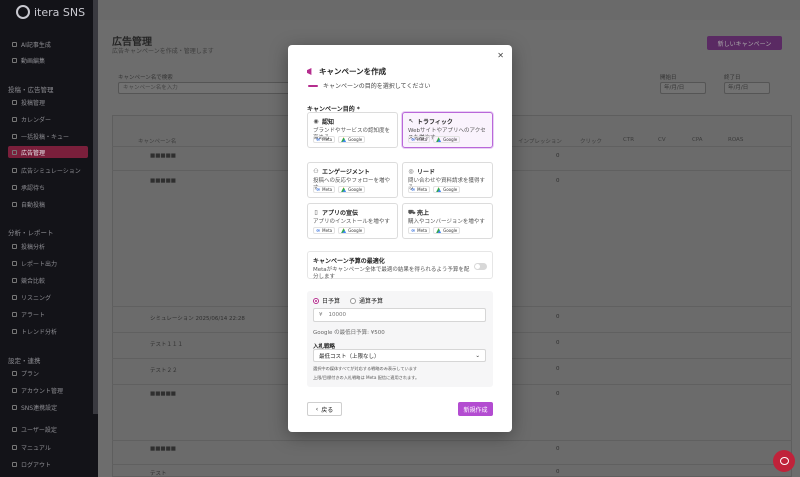 The height and width of the screenshot is (477, 800). I want to click on budget-type-radio-group: 日予算 通算予算, so click(348, 300).